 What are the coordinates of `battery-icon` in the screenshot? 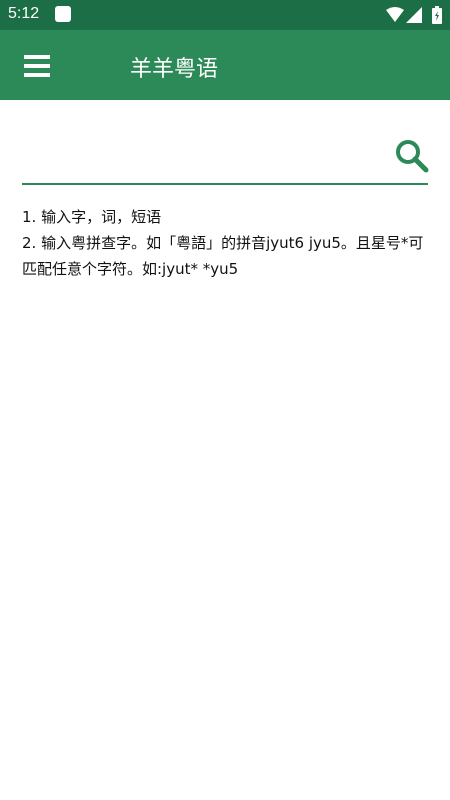 It's located at (437, 15).